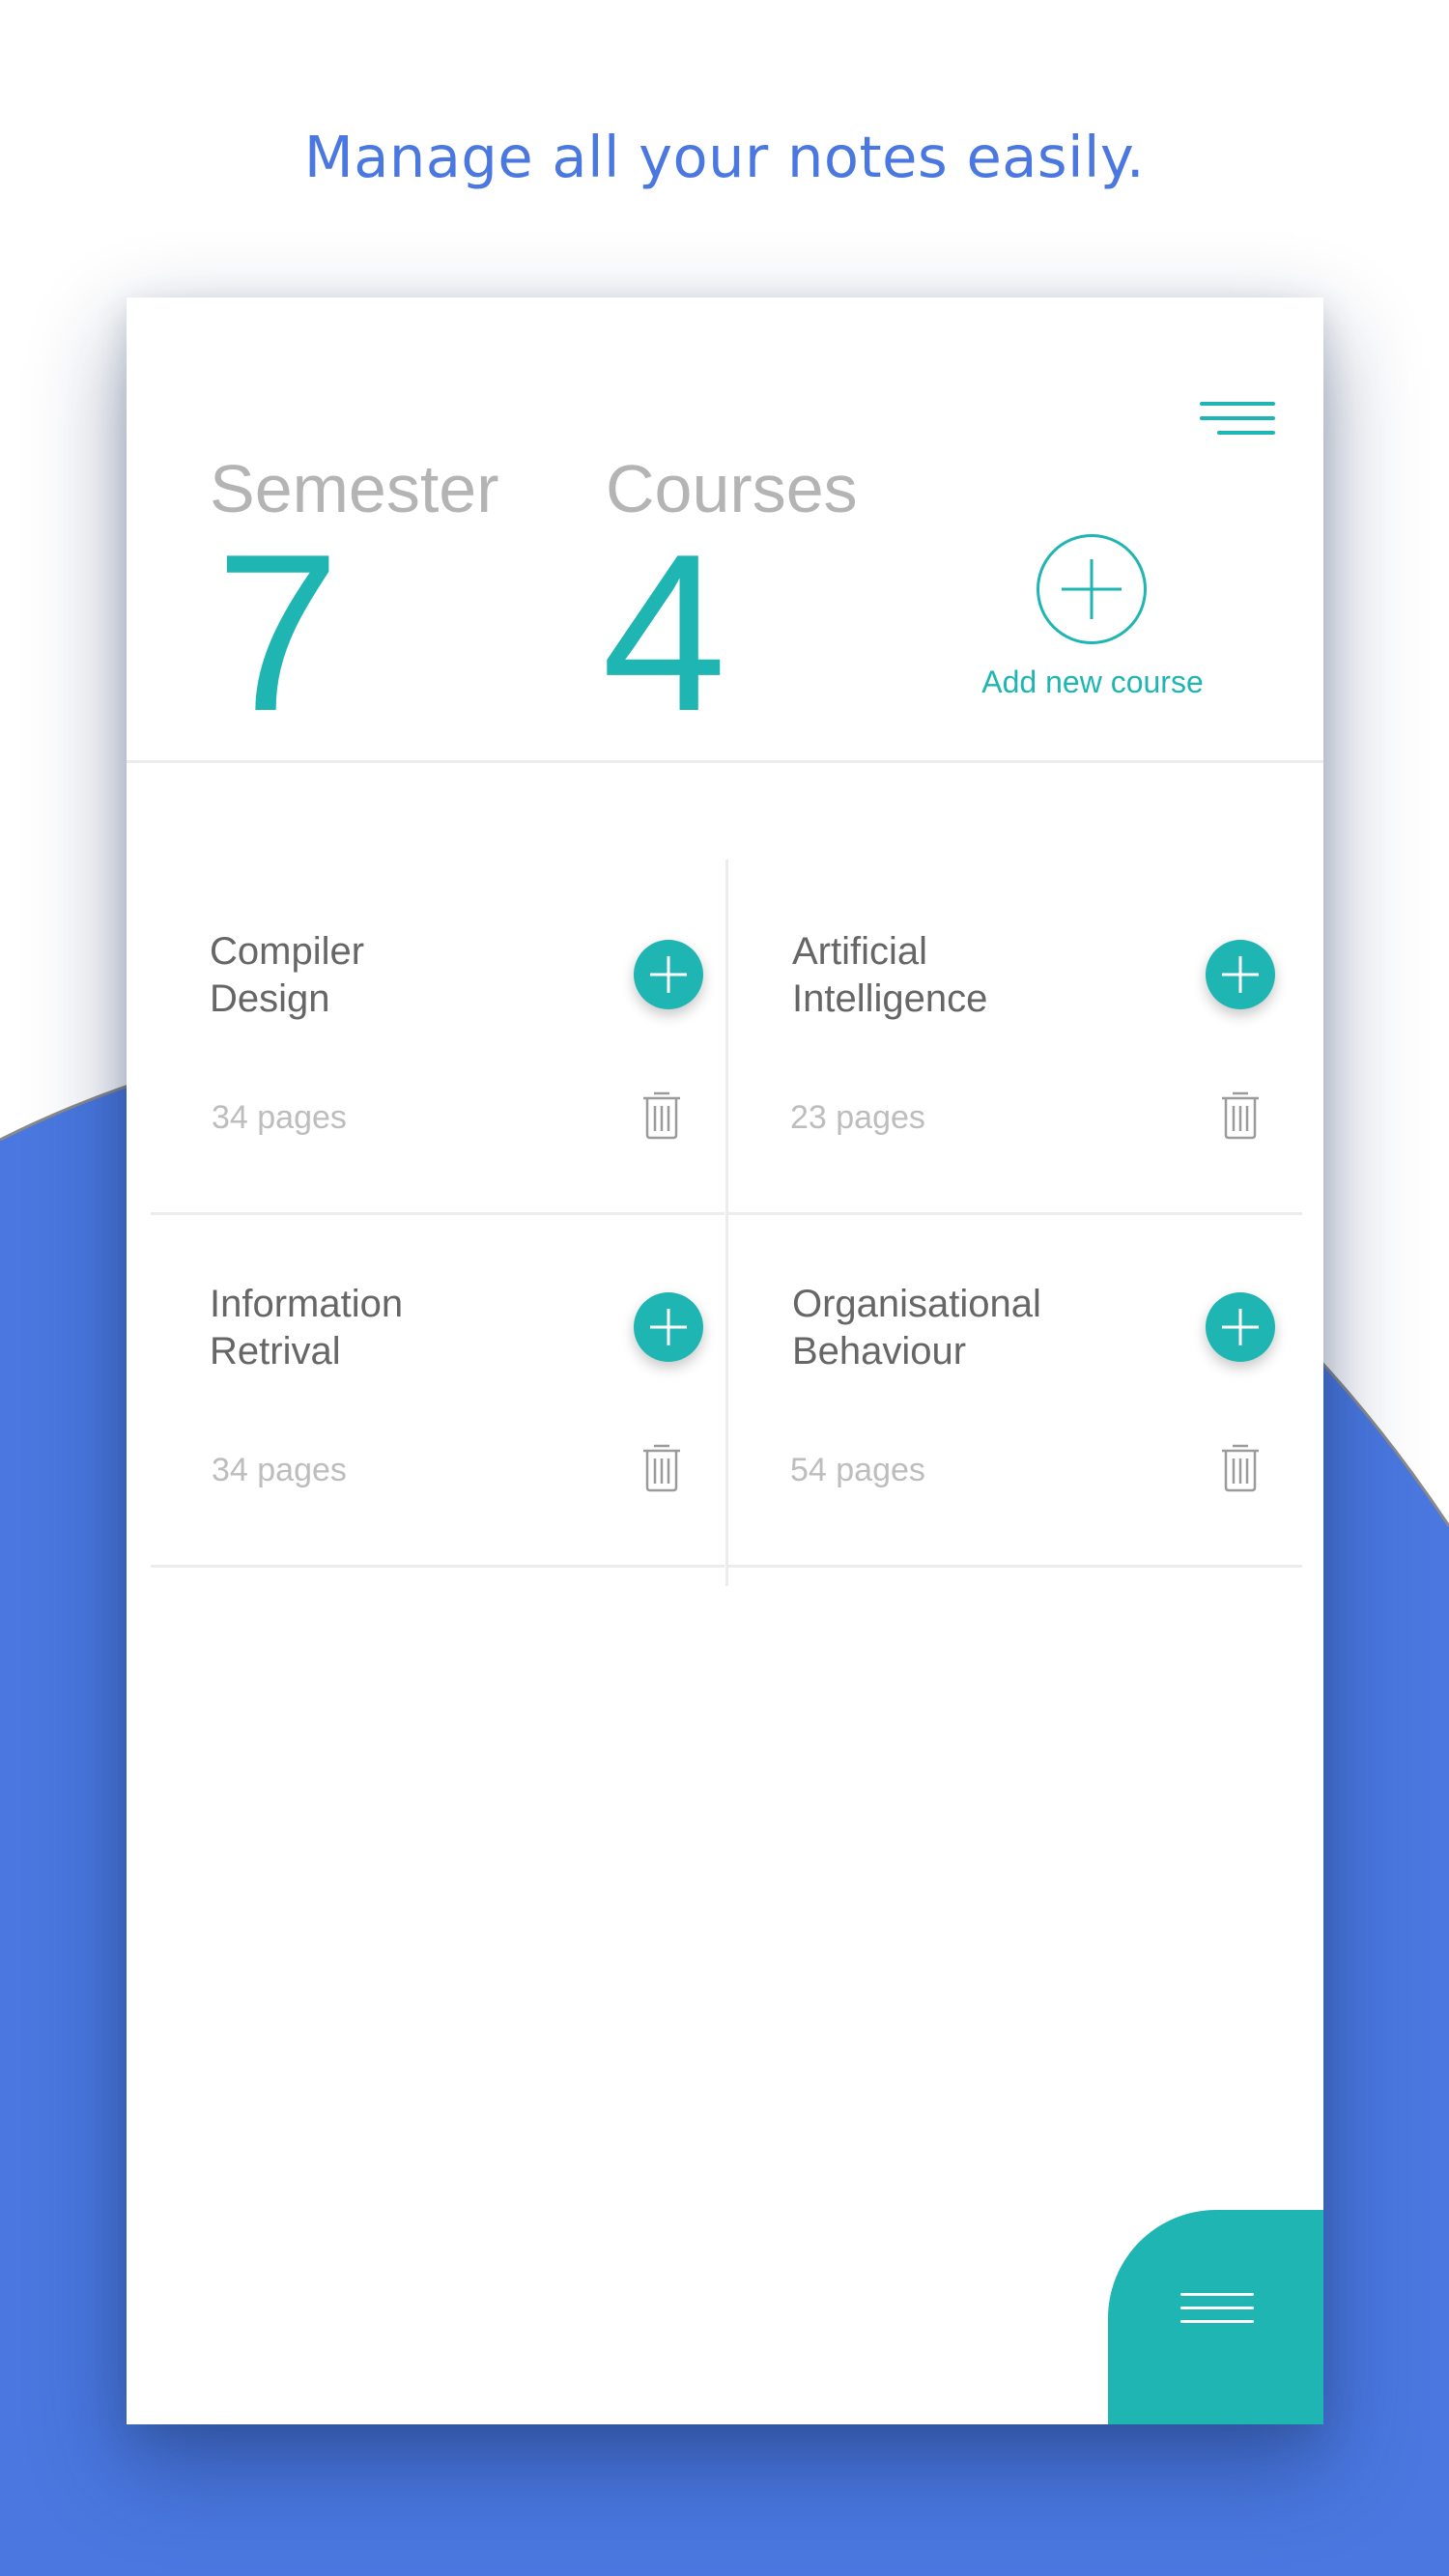  What do you see at coordinates (287, 975) in the screenshot?
I see `course-name: Compiler Design` at bounding box center [287, 975].